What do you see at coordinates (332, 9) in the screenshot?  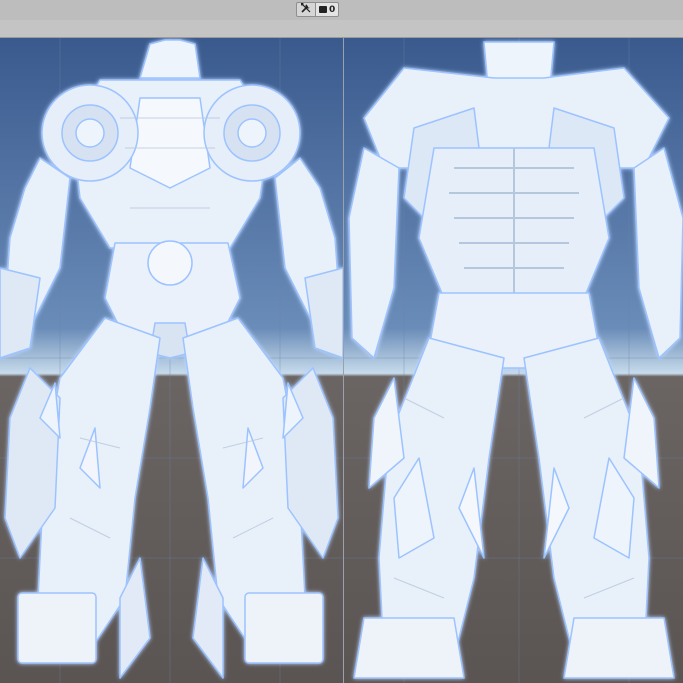 I see `camera-count-label: 0` at bounding box center [332, 9].